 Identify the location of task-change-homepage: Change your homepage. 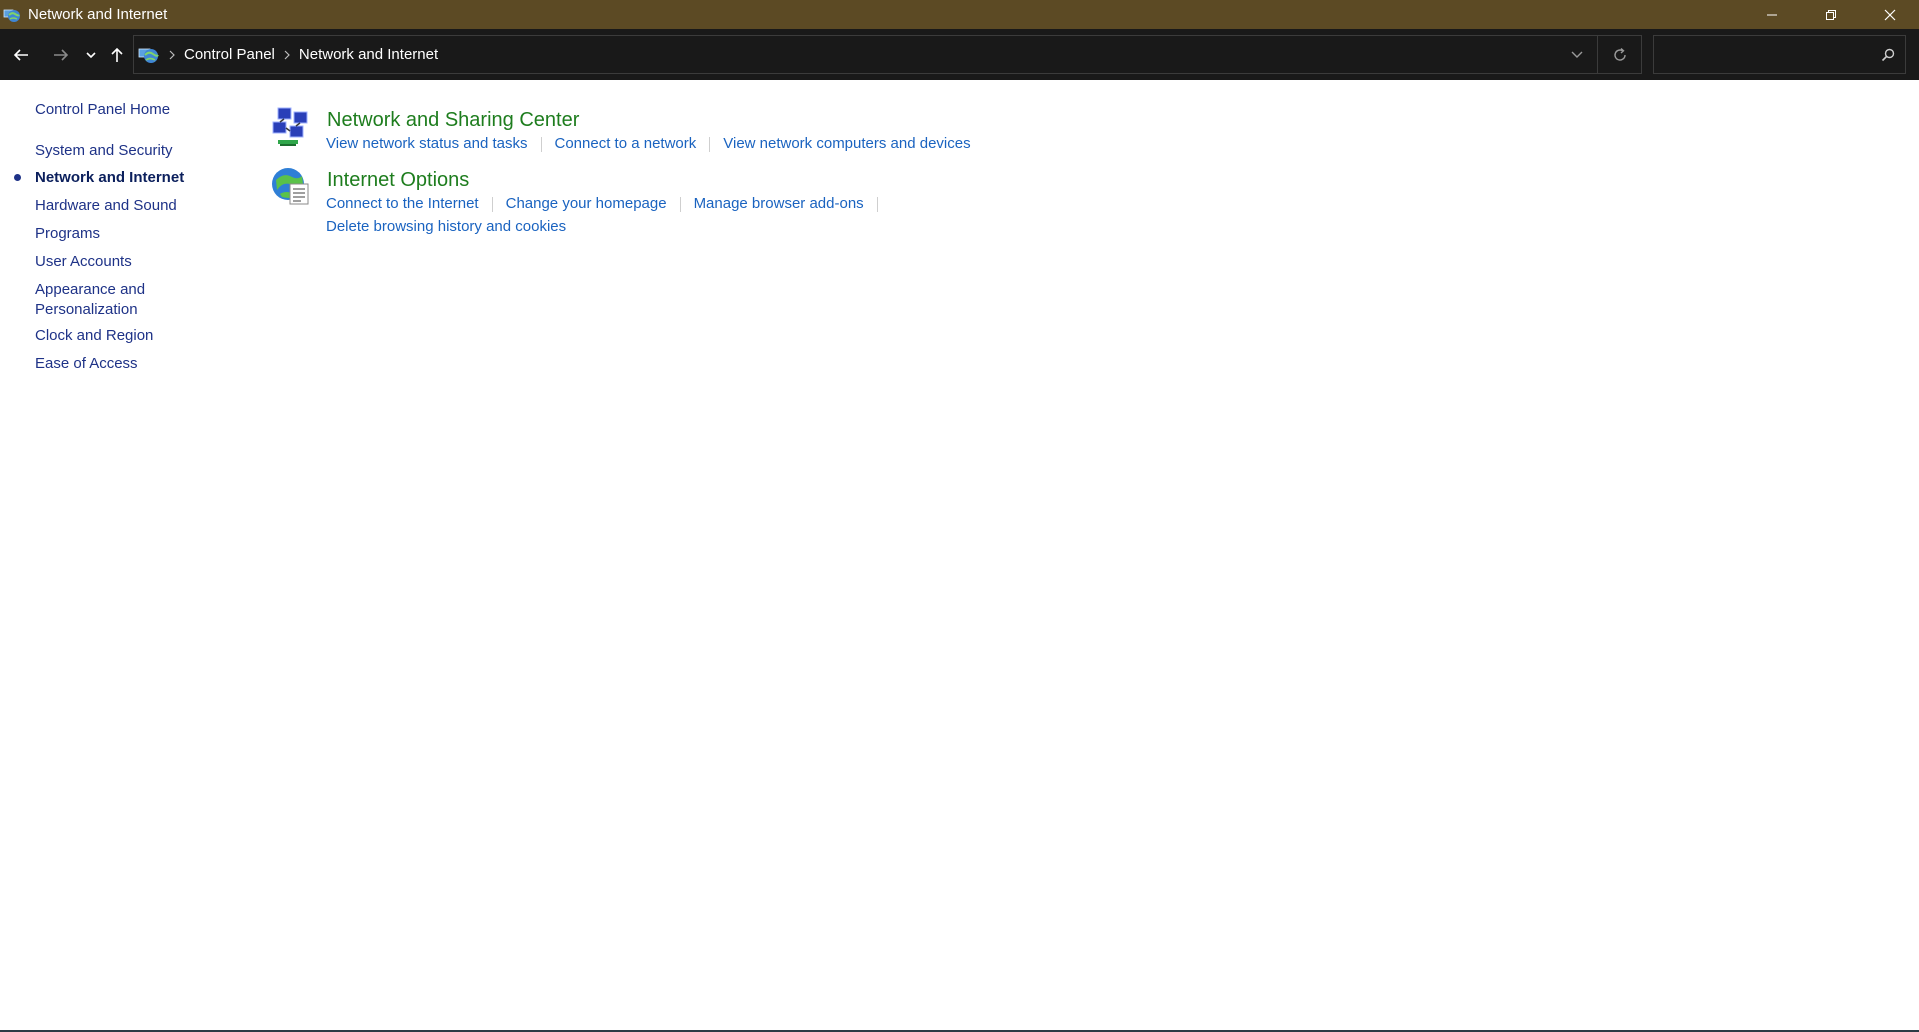
(586, 204).